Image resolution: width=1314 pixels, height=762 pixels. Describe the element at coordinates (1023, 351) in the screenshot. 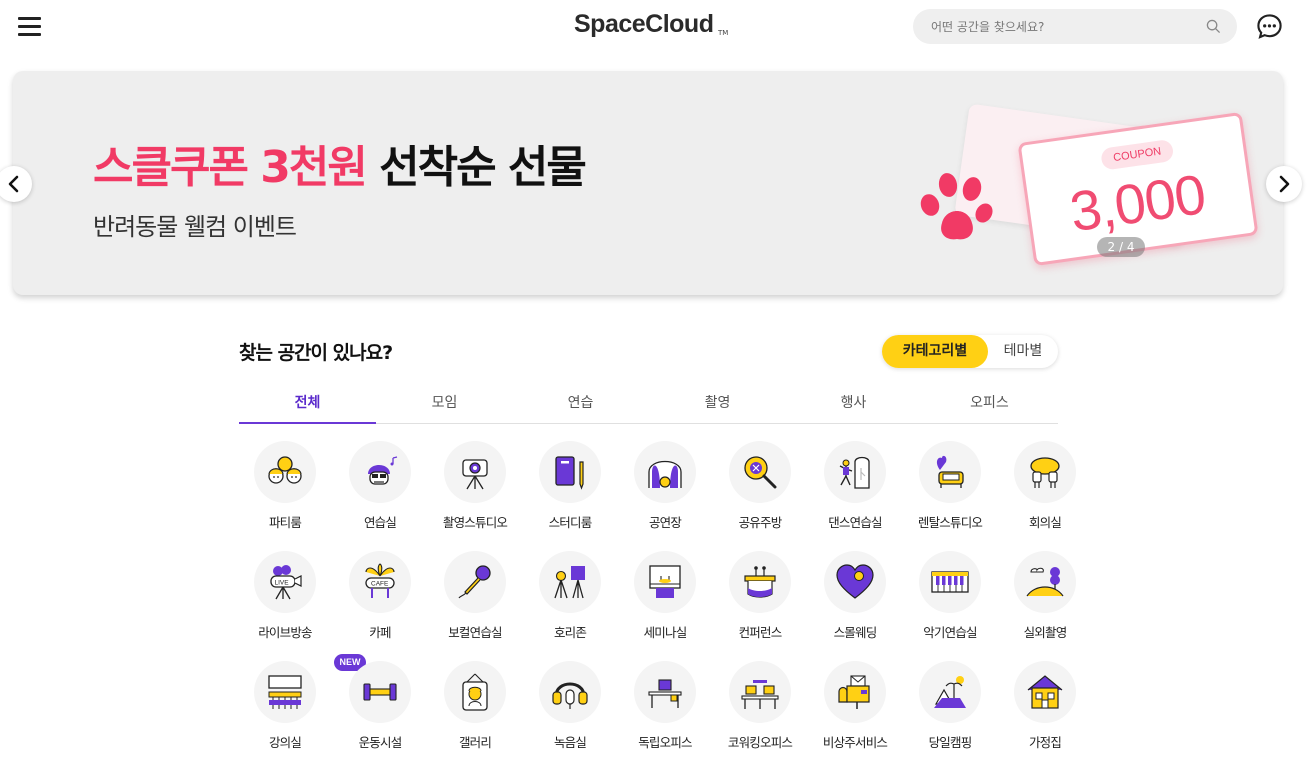

I see `toggle-theme: 테마별` at that location.